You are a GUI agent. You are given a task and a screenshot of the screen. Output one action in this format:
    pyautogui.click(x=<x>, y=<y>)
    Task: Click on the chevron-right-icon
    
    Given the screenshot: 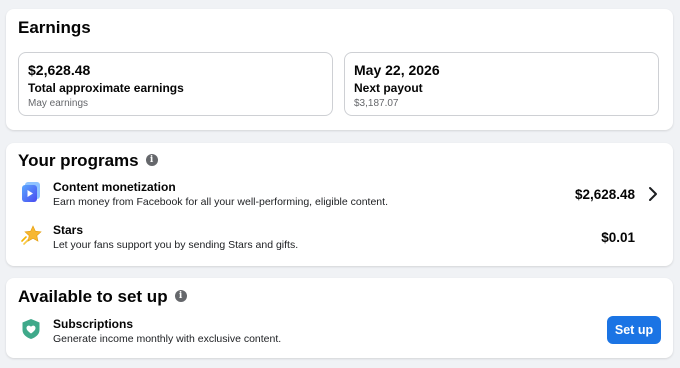 What is the action you would take?
    pyautogui.click(x=653, y=194)
    